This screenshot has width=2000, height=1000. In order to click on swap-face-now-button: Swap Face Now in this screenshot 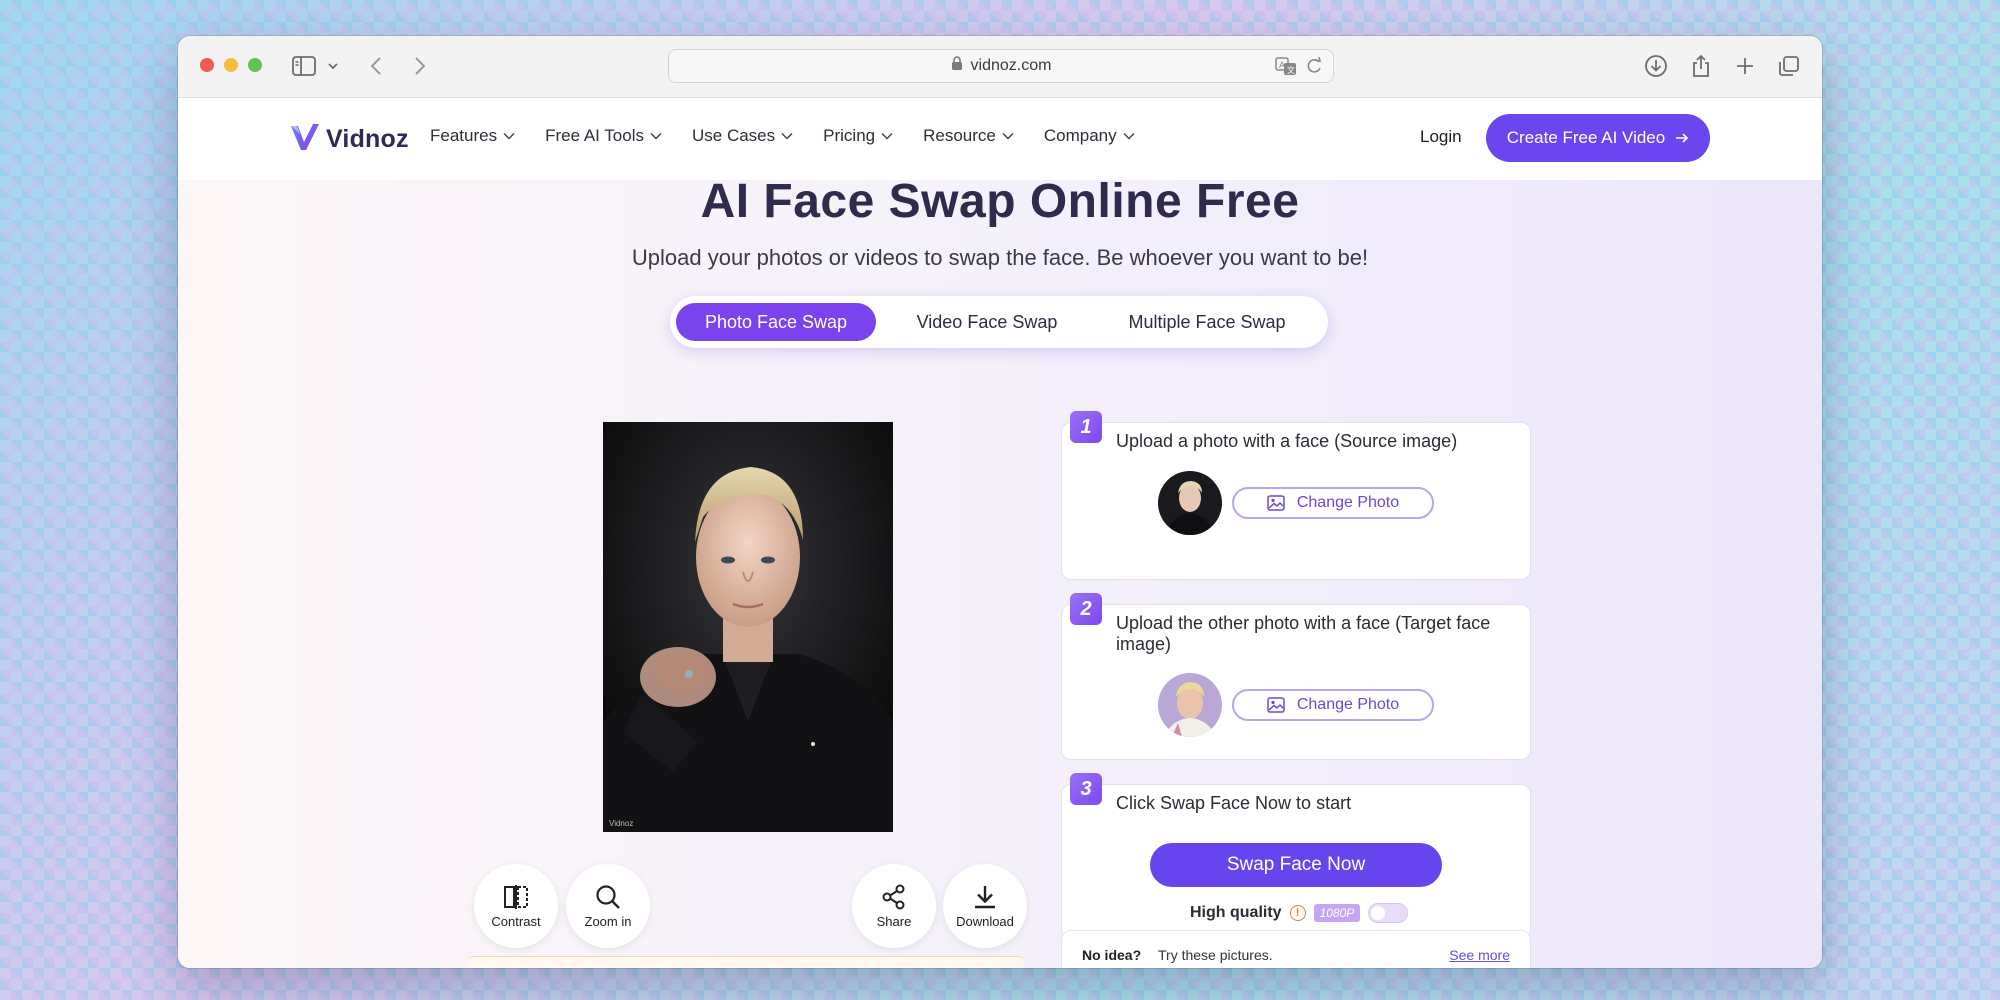, I will do `click(1296, 865)`.